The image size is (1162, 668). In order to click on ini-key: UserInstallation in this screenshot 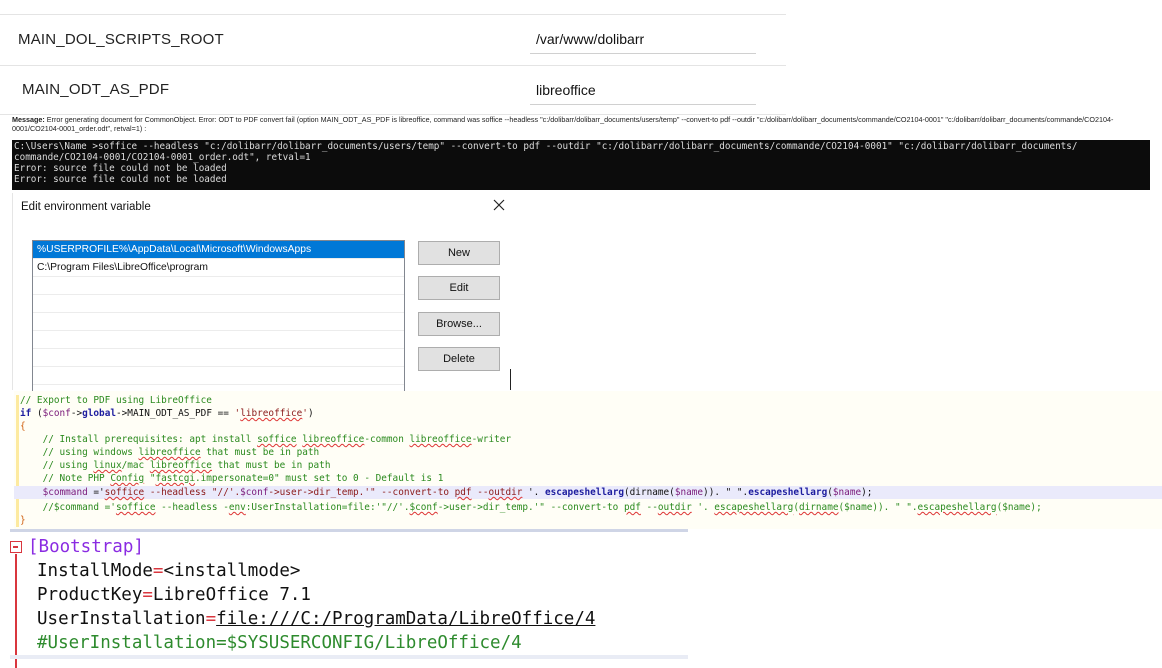, I will do `click(121, 619)`.